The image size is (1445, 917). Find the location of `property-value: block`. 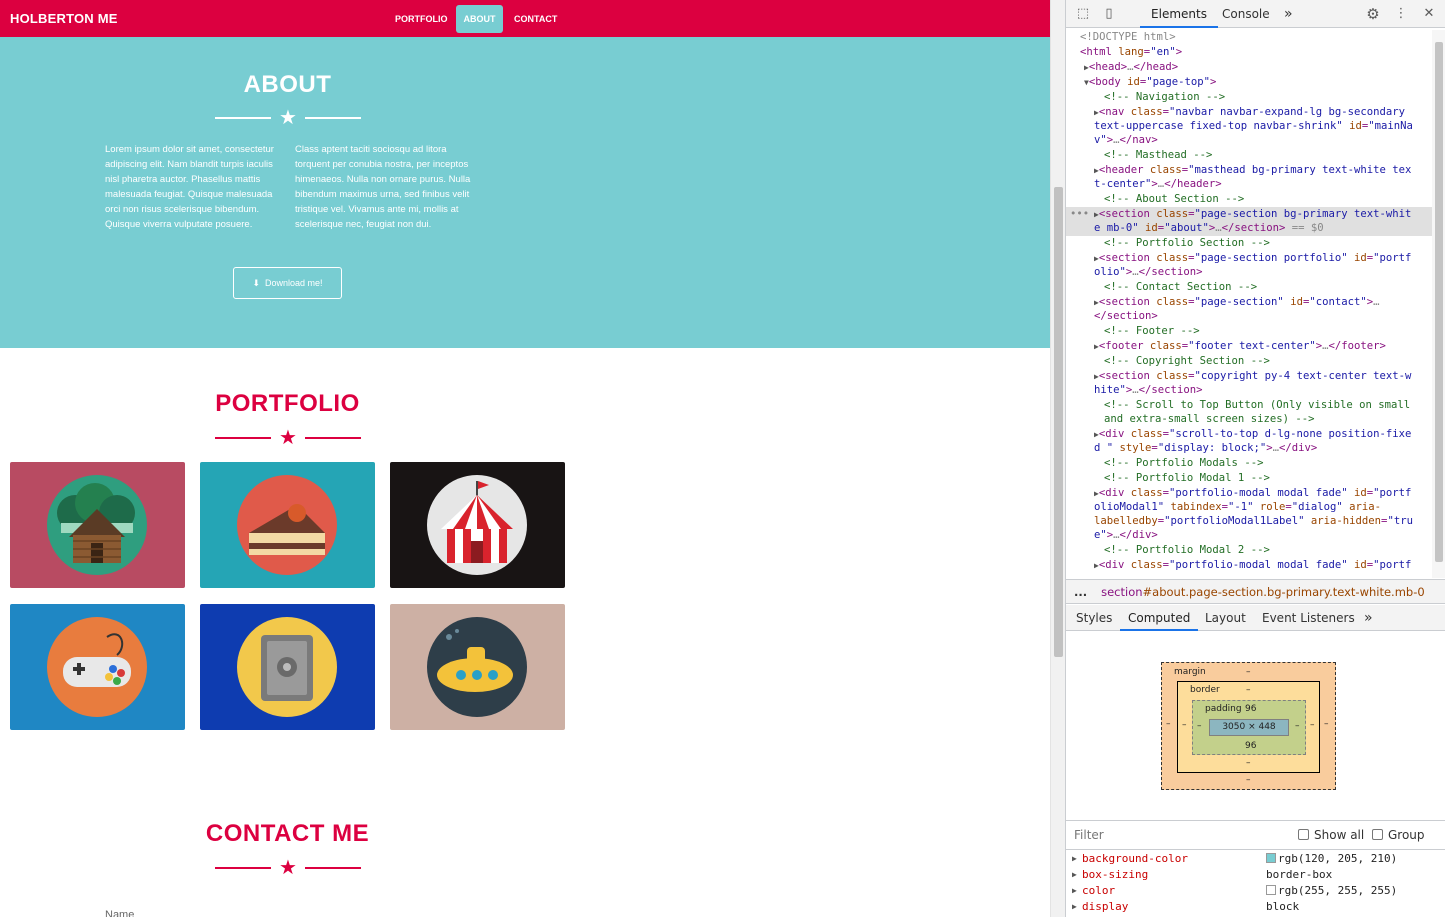

property-value: block is located at coordinates (1283, 906).